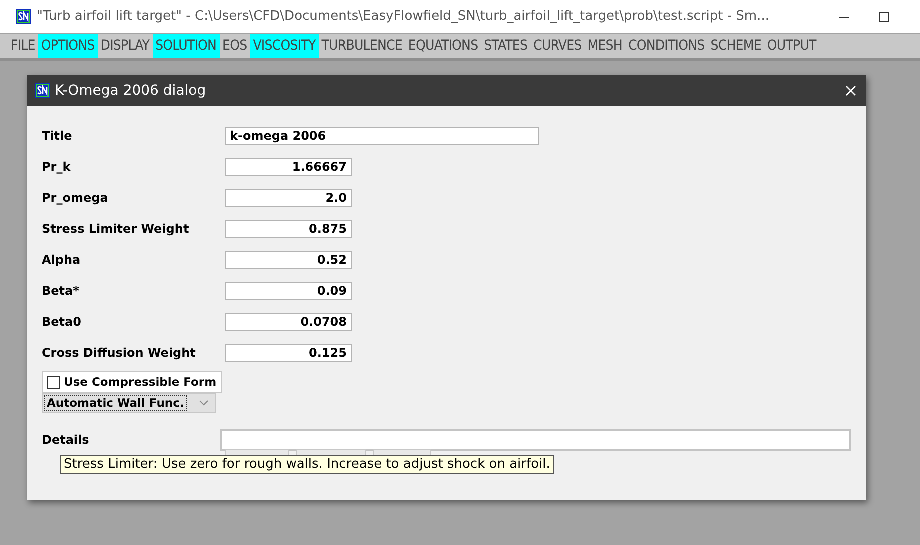  I want to click on dialog-title: K-Omega 2006 dialog, so click(131, 90).